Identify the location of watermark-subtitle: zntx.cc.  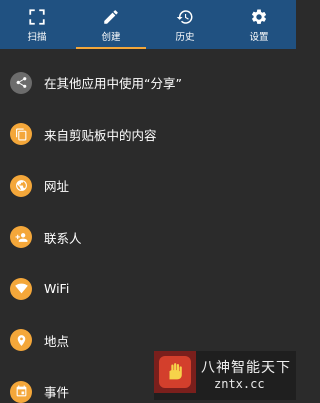
(239, 384).